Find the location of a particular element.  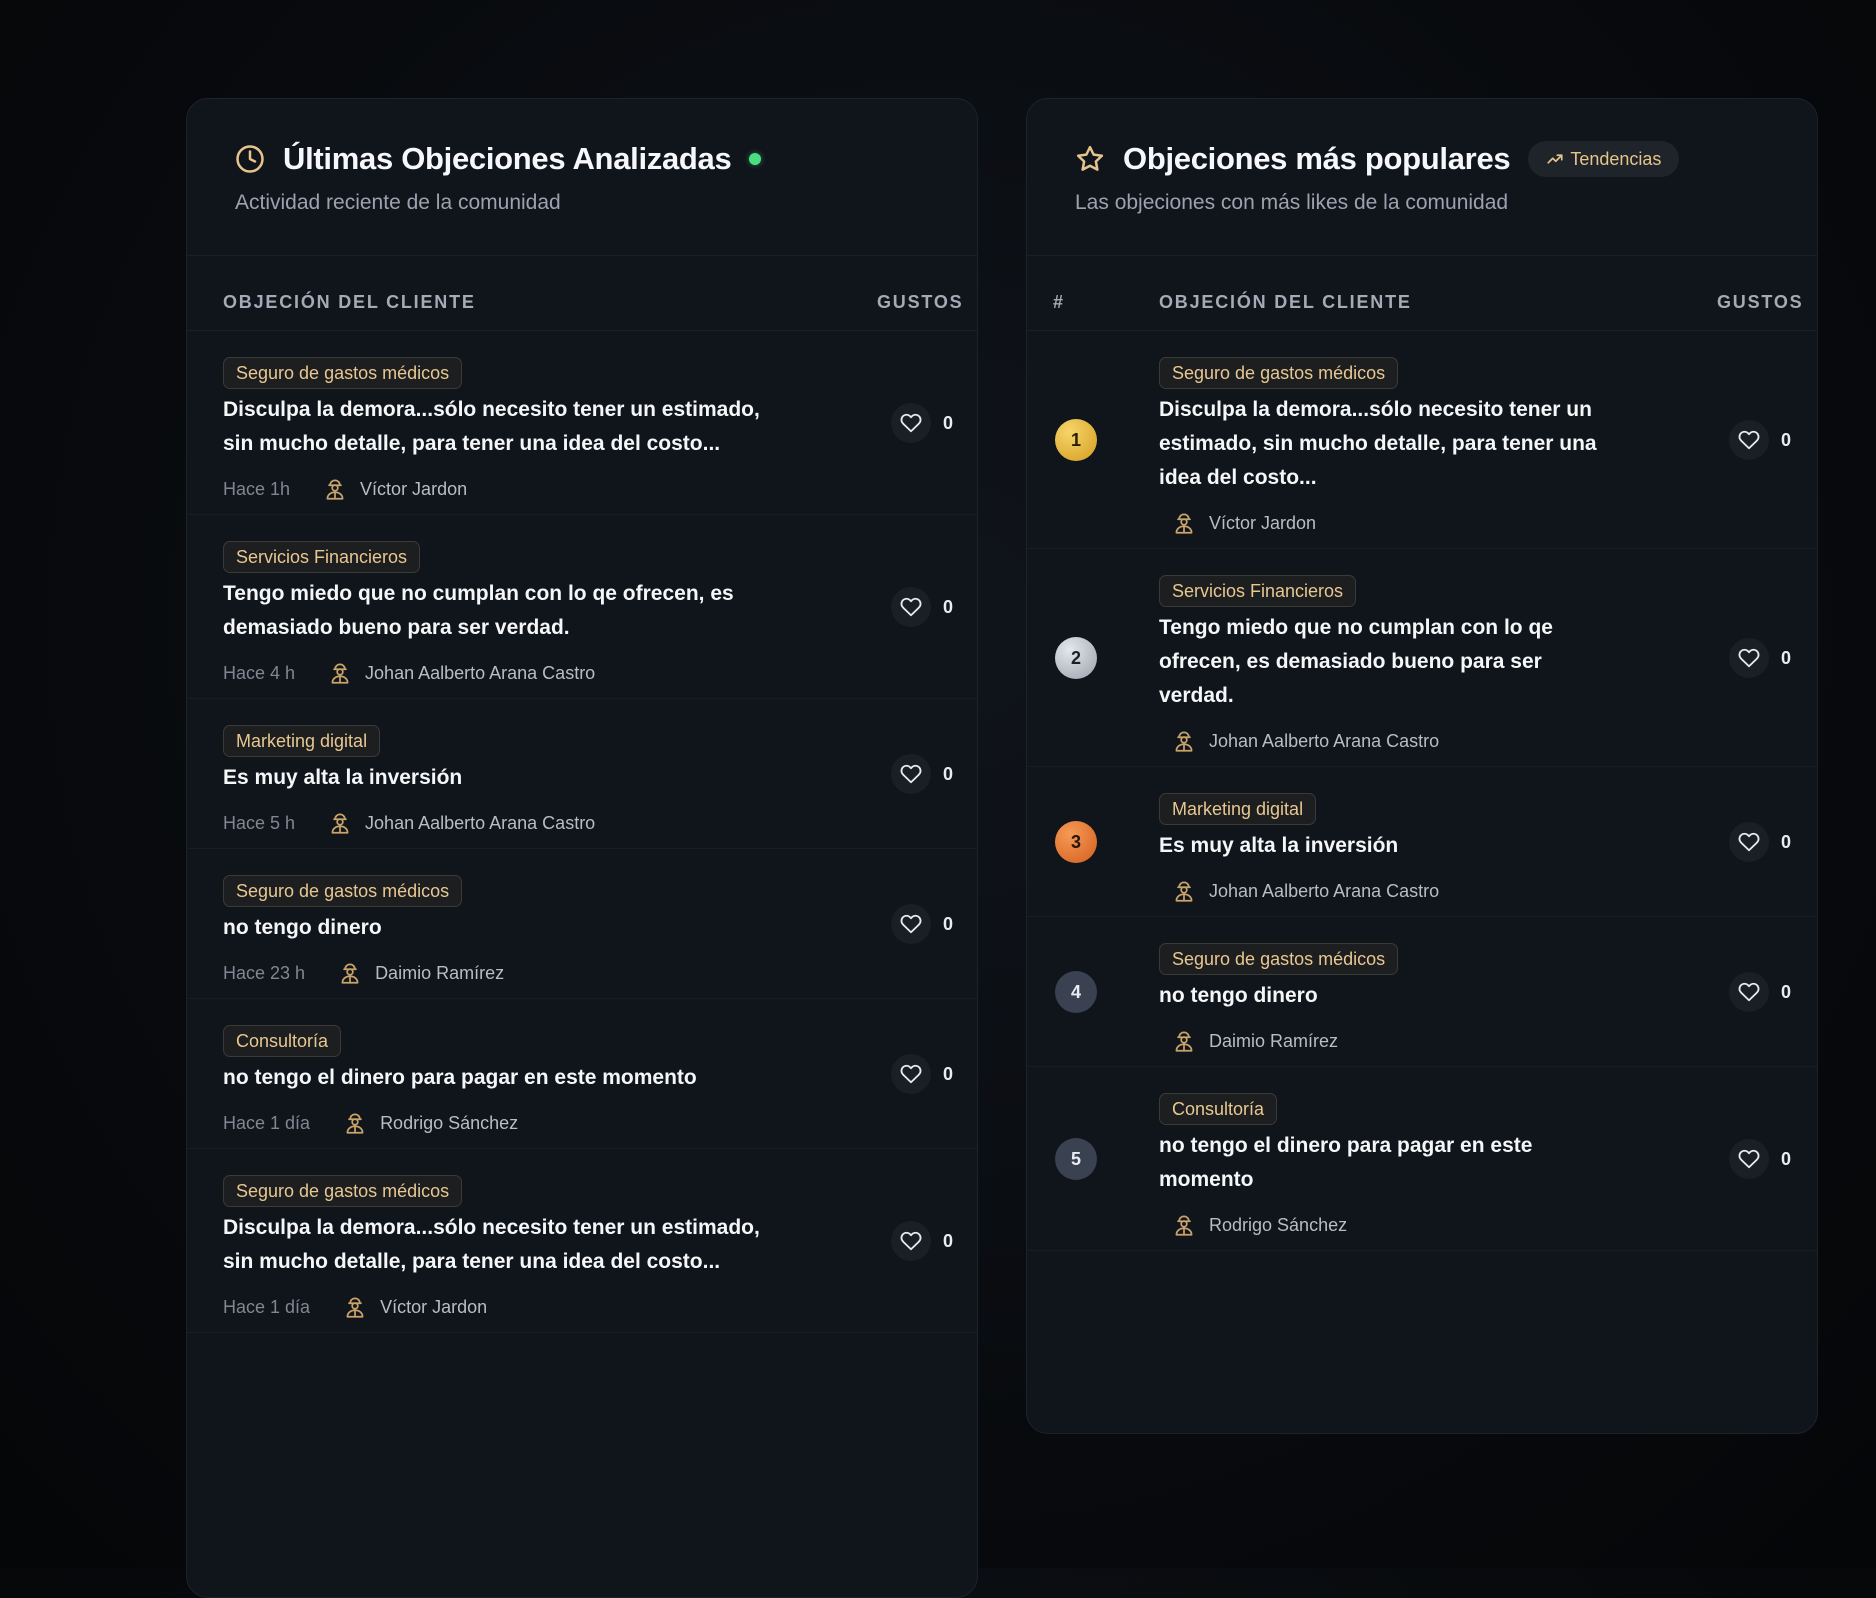

live-status-dot is located at coordinates (755, 159).